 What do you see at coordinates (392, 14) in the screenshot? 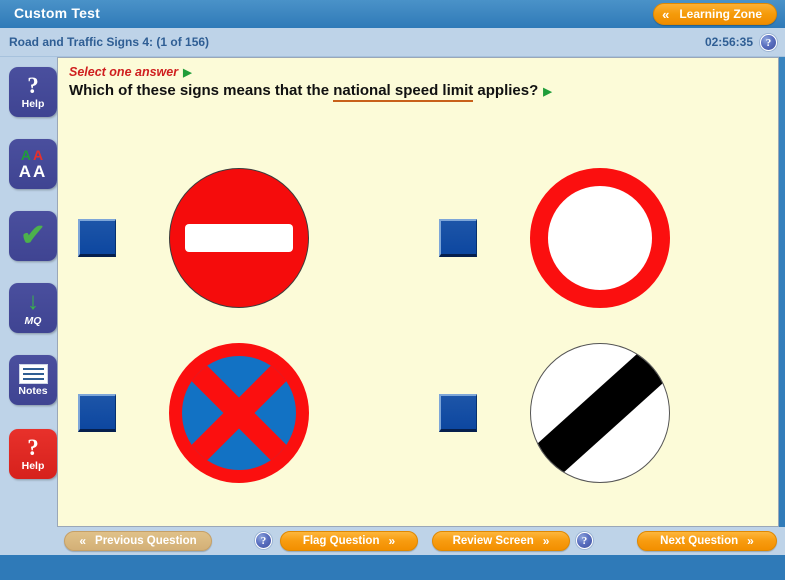
I see `title-bar: Custom Test « Learning Zone` at bounding box center [392, 14].